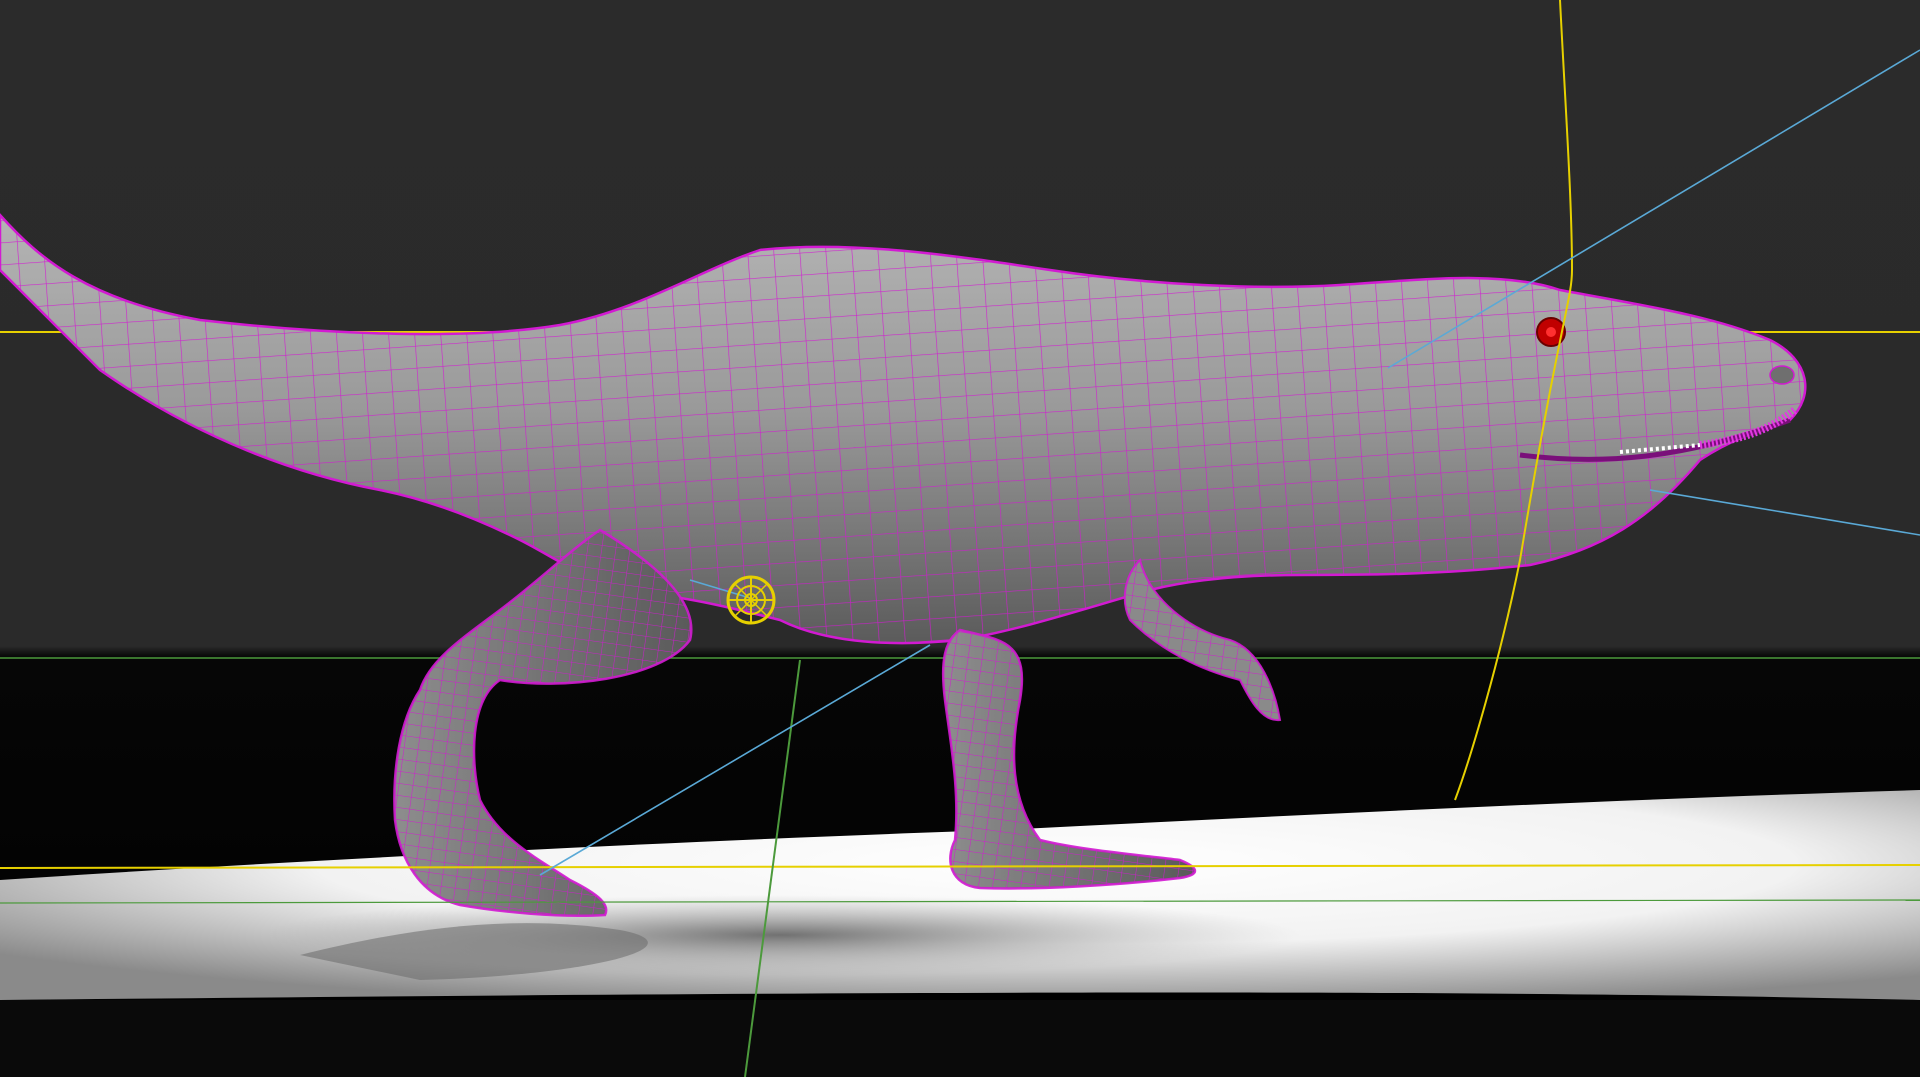 The height and width of the screenshot is (1077, 1920). What do you see at coordinates (751, 600) in the screenshot?
I see `crosshair-locator-icon` at bounding box center [751, 600].